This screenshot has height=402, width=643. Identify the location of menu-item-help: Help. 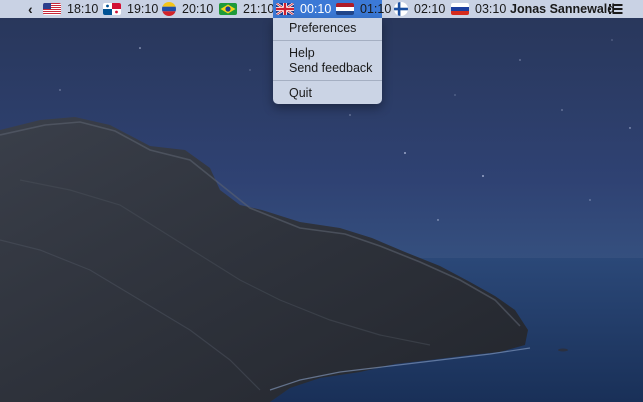
(302, 53).